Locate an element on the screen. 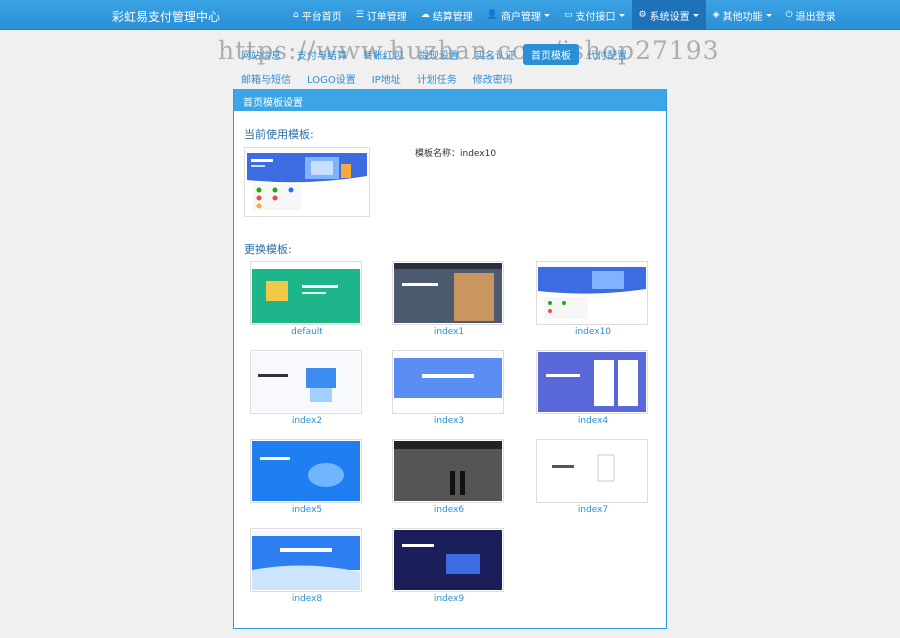 The width and height of the screenshot is (900, 638). nav-item-label: 系统设置 is located at coordinates (669, 17).